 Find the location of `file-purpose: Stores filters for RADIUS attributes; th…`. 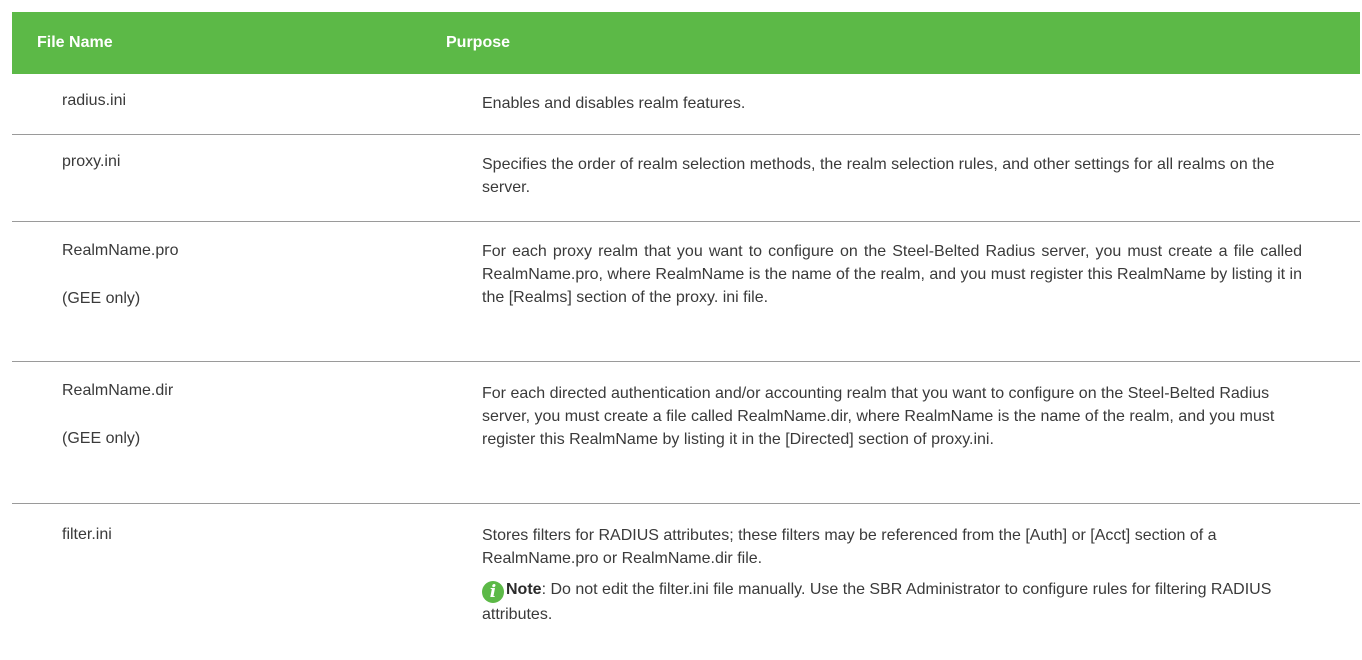

file-purpose: Stores filters for RADIUS attributes; th… is located at coordinates (849, 547).